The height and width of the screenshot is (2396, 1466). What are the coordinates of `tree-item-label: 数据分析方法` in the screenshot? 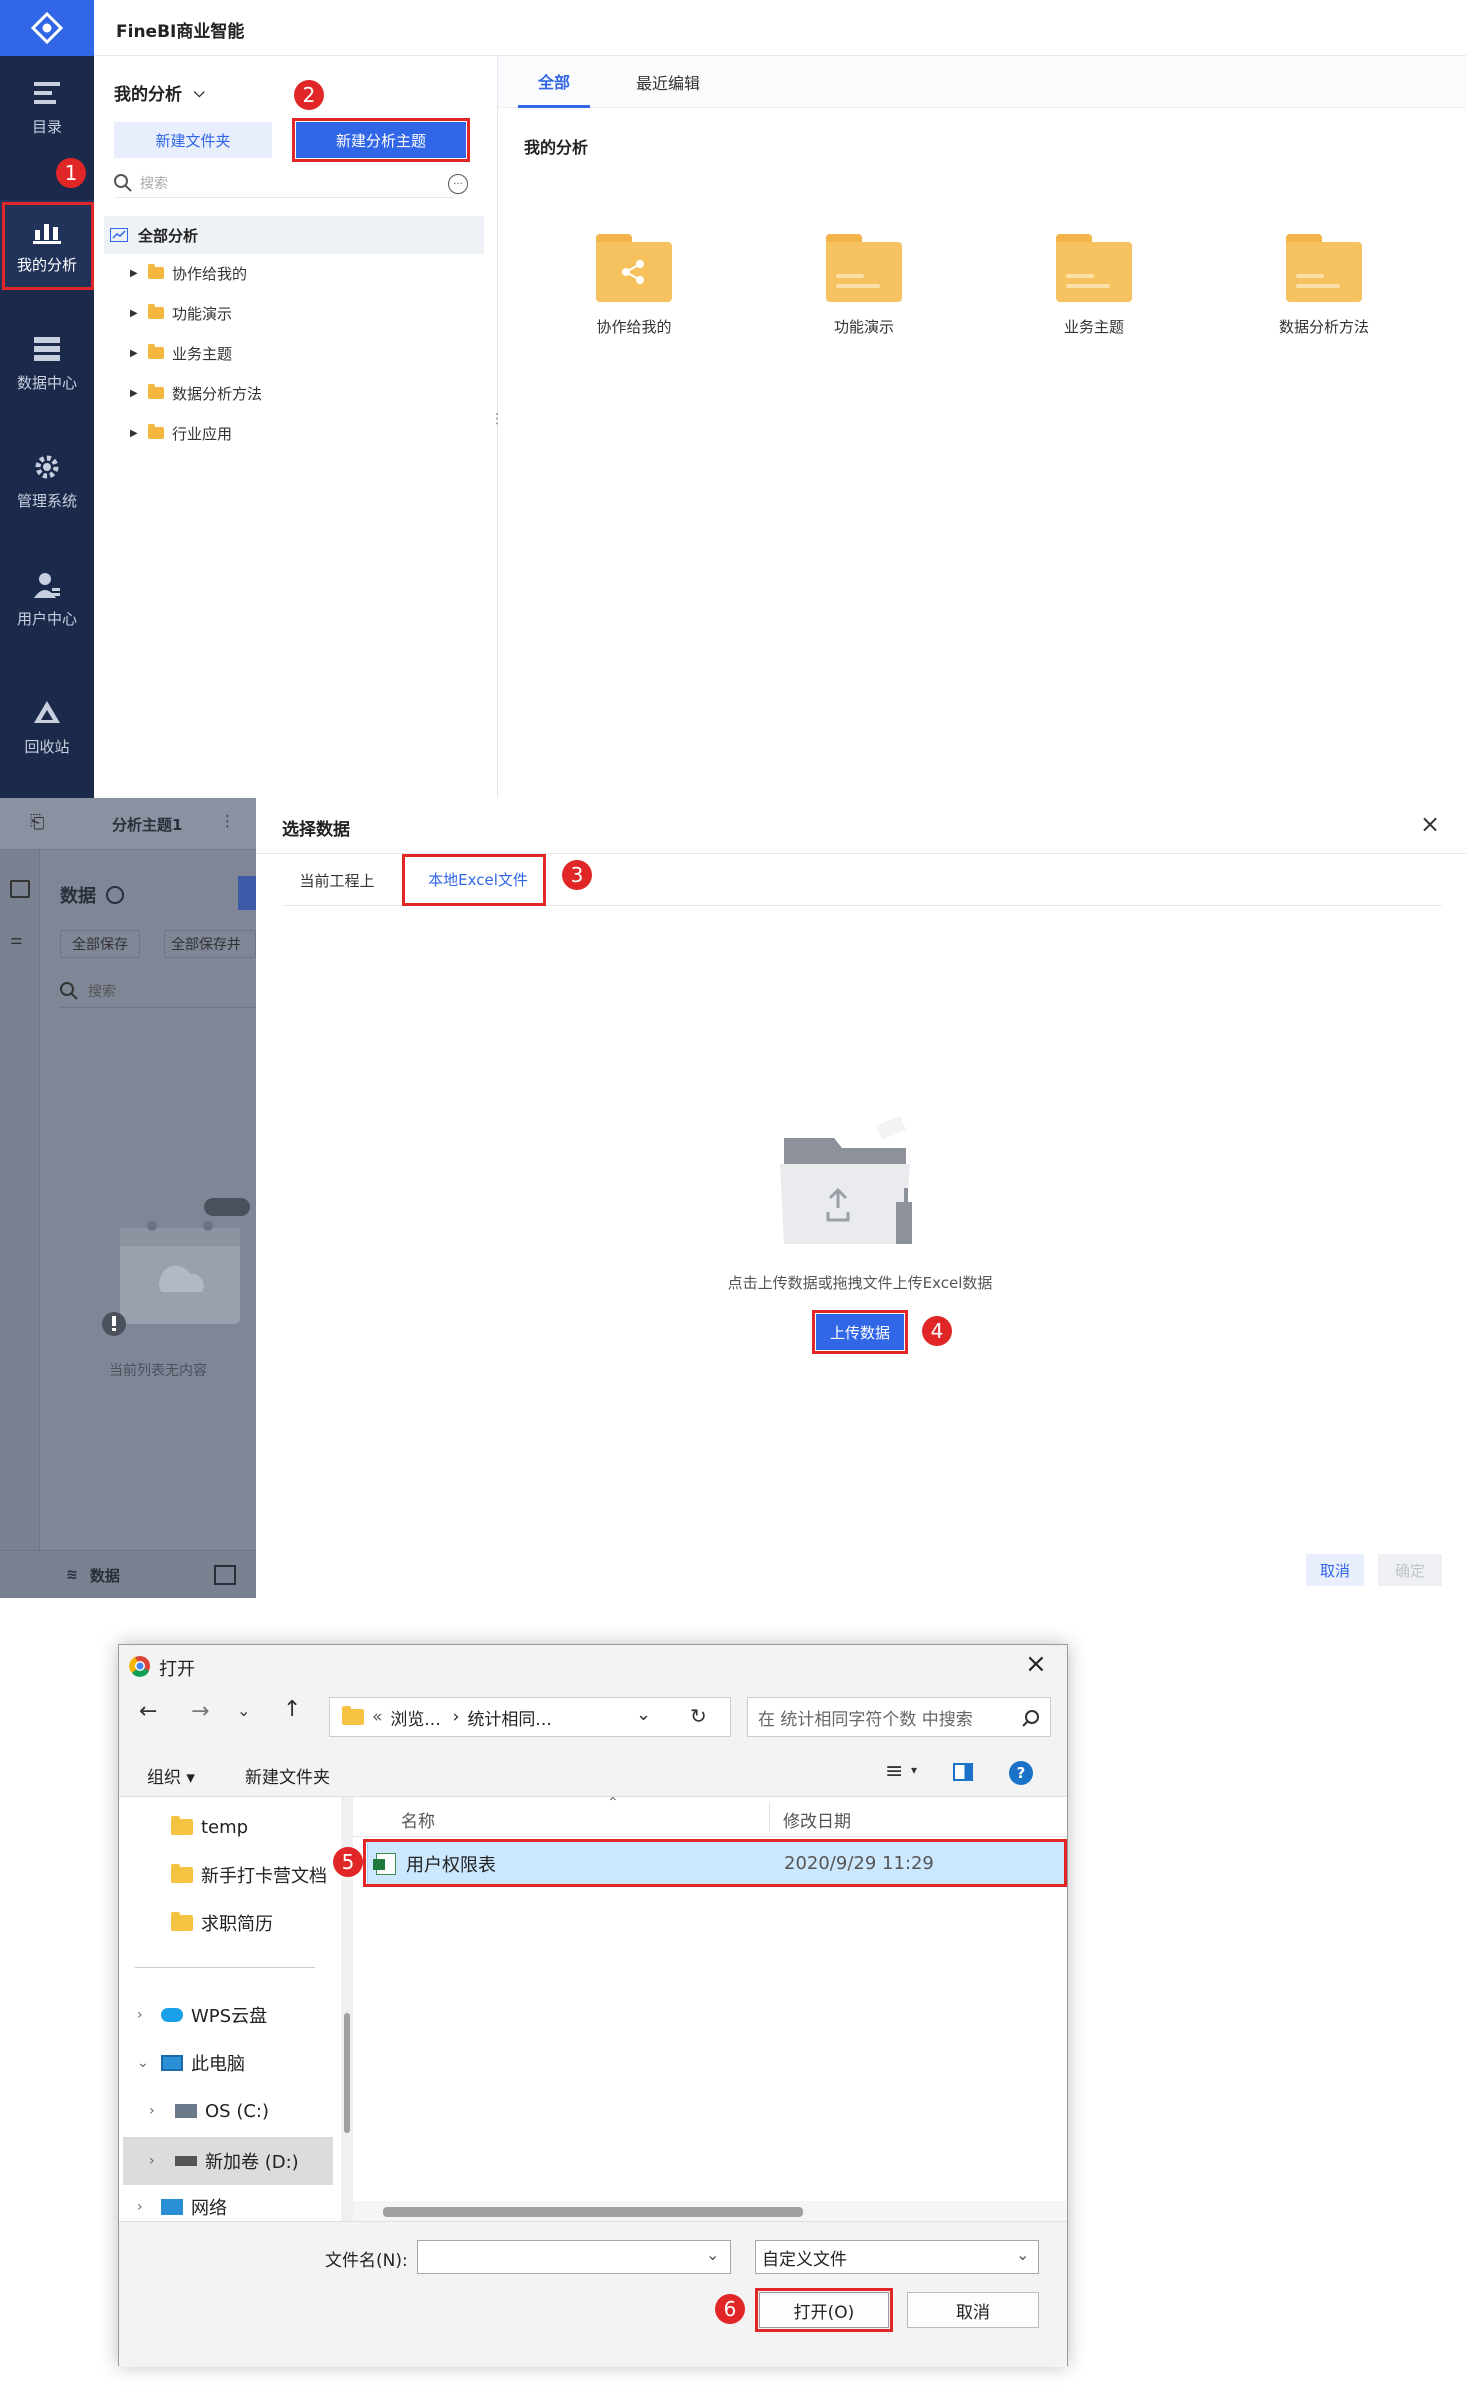 It's located at (217, 393).